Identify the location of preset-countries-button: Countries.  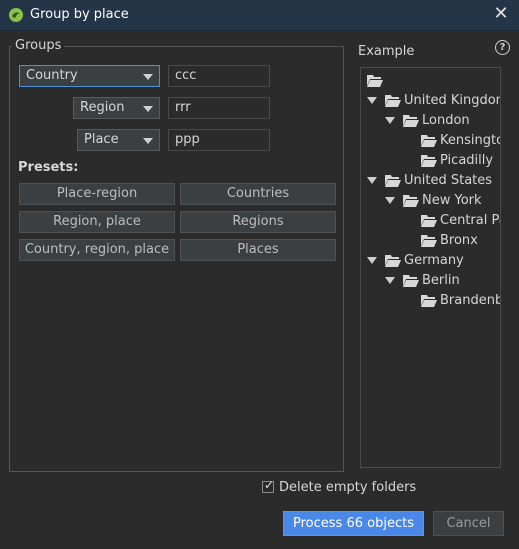
(258, 194).